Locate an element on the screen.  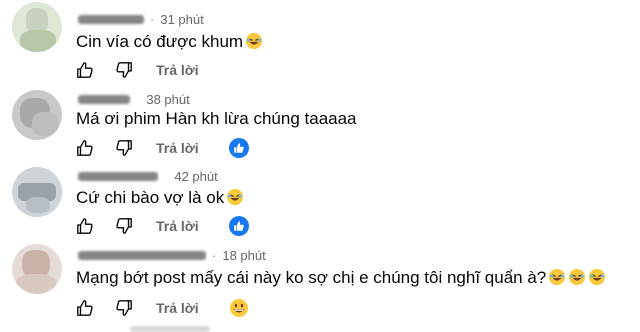
comment-text-content: Cin vía có được khum is located at coordinates (160, 41).